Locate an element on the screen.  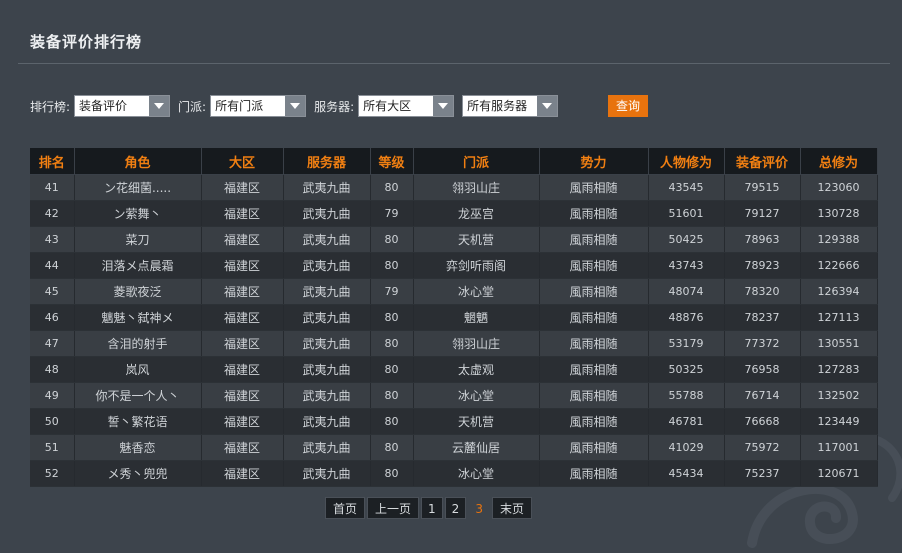
table-row: 47 含泪的射手 福建区 武夷九曲 80 翎羽山庄 風雨相随 53179 77372 130551 is located at coordinates (454, 343).